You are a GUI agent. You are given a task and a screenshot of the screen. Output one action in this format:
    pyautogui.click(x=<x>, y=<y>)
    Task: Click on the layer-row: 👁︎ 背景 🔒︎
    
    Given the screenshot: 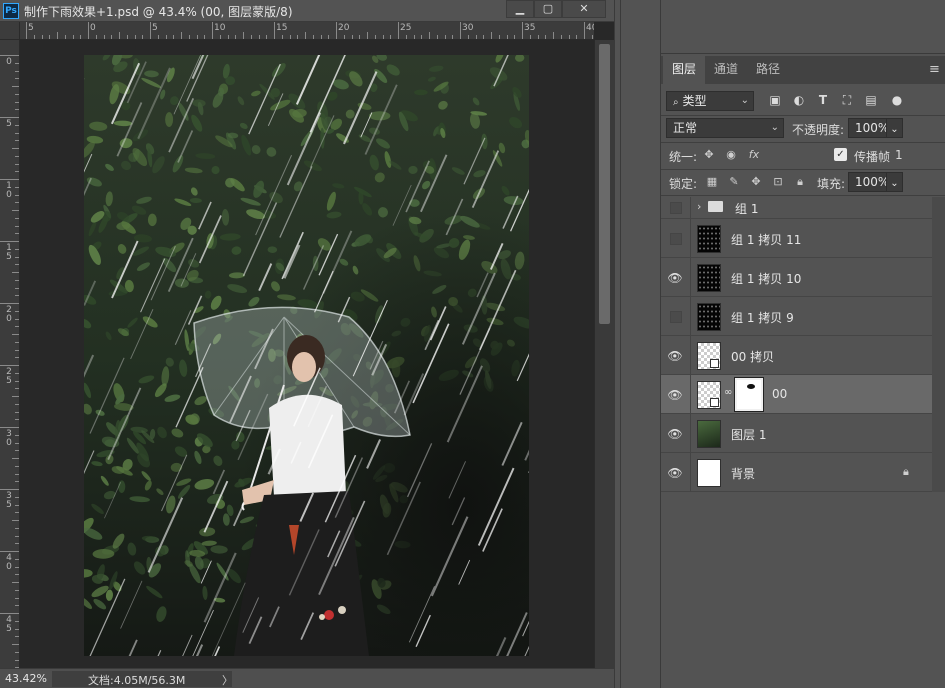 What is the action you would take?
    pyautogui.click(x=796, y=472)
    